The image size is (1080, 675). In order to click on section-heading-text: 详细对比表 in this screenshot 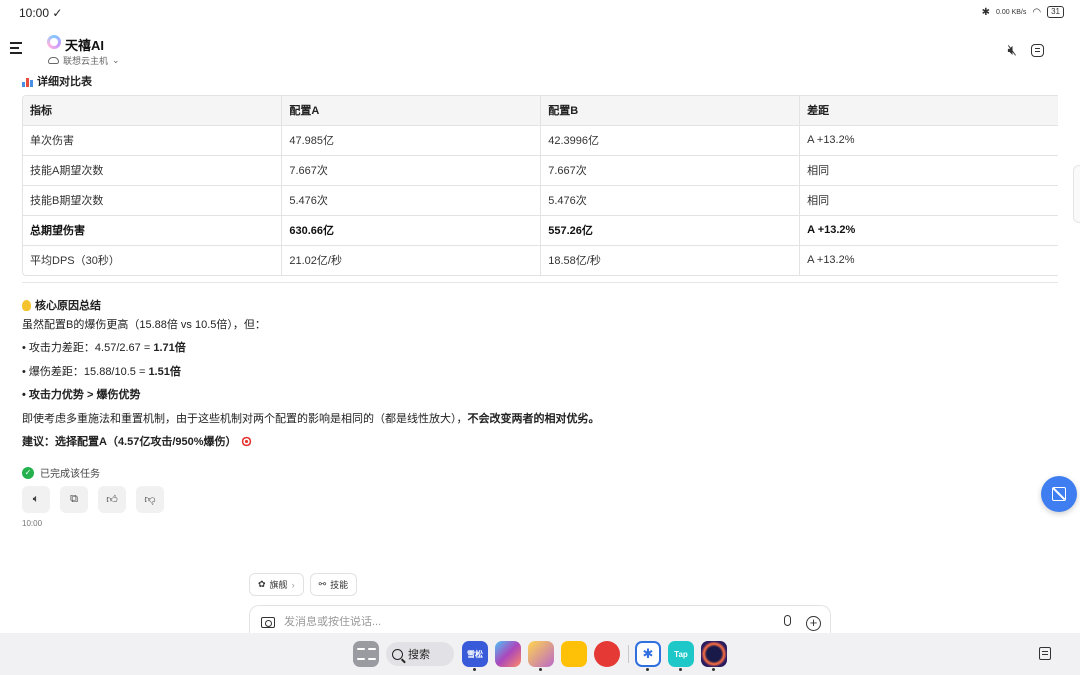, I will do `click(64, 82)`.